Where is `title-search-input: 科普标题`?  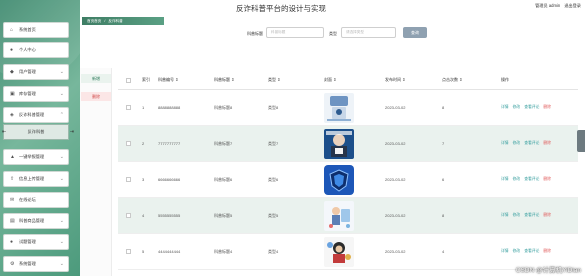
title-search-input: 科普标题 is located at coordinates (295, 32).